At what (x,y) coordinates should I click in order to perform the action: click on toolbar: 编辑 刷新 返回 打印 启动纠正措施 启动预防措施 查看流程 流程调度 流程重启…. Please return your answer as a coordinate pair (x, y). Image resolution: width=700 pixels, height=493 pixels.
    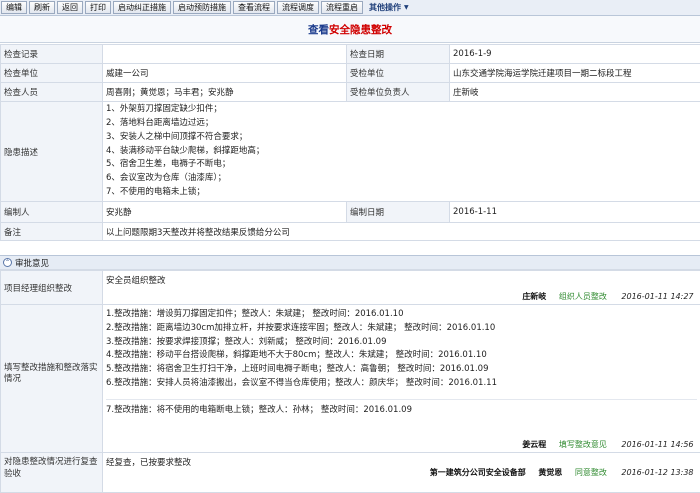
    Looking at the image, I should click on (350, 8).